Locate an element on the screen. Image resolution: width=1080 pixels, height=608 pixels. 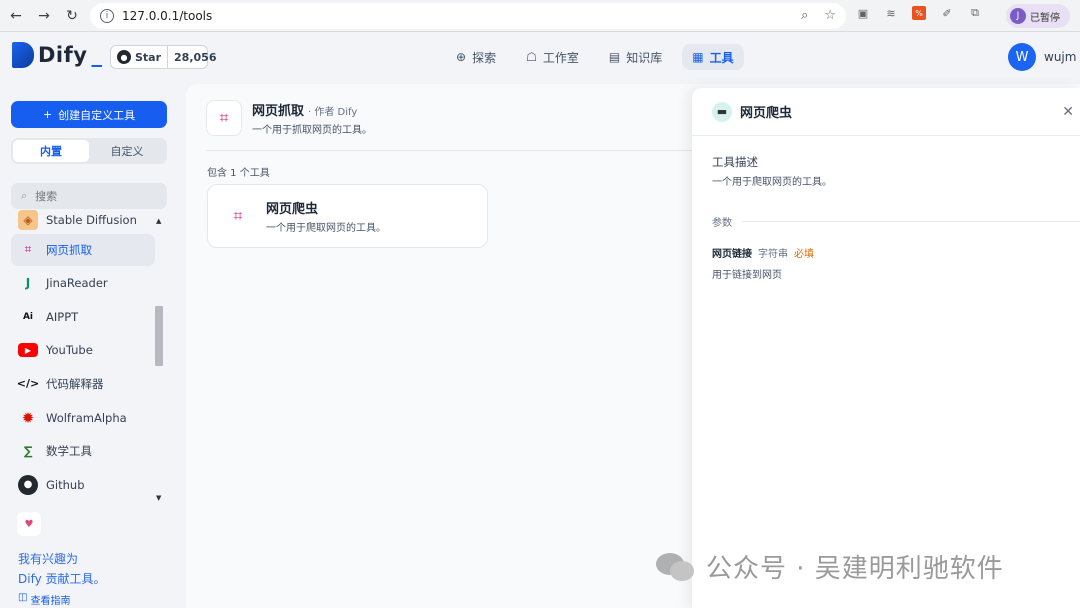
extension-icon: ≋ is located at coordinates (891, 13).